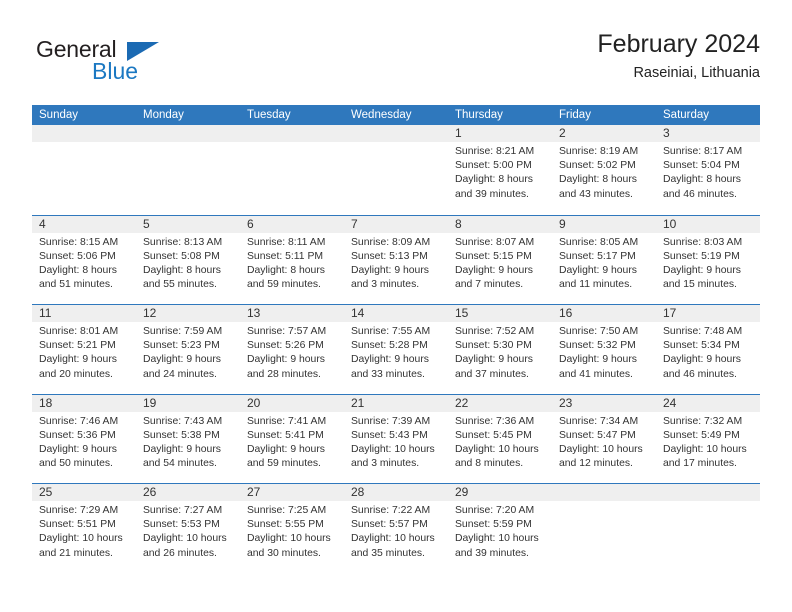  What do you see at coordinates (115, 71) in the screenshot?
I see `brand-name-bottom: Blue` at bounding box center [115, 71].